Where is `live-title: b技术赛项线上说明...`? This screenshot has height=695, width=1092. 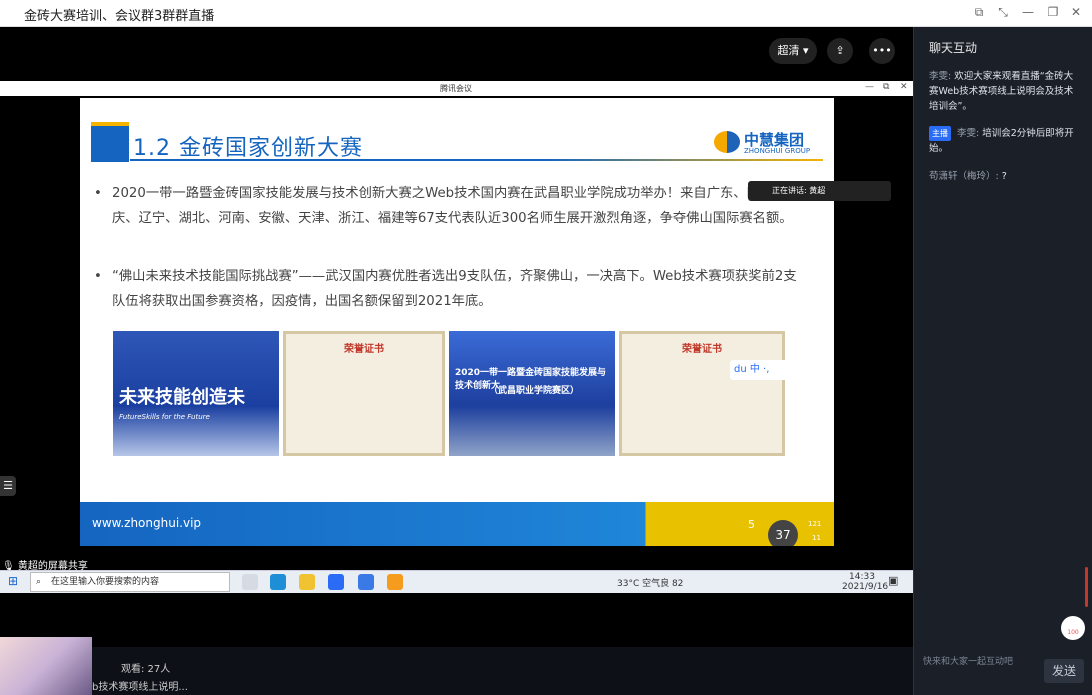 live-title: b技术赛项线上说明... is located at coordinates (140, 687).